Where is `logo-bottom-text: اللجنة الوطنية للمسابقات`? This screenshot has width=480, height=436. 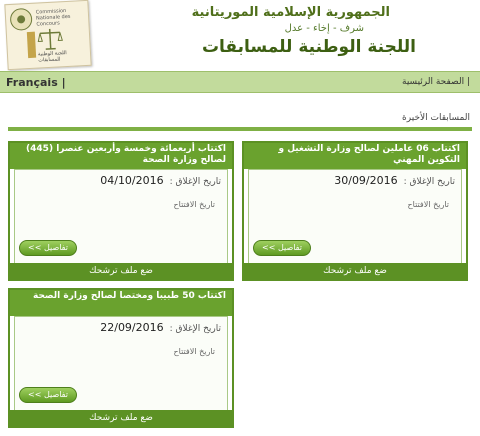
logo-bottom-text: اللجنة الوطنية للمسابقات is located at coordinates (52, 57).